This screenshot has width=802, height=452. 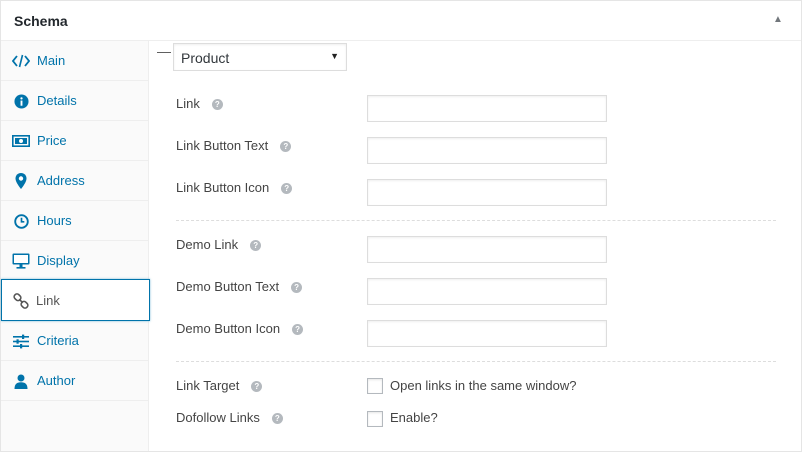 I want to click on link-button-icon-input, so click(x=487, y=192).